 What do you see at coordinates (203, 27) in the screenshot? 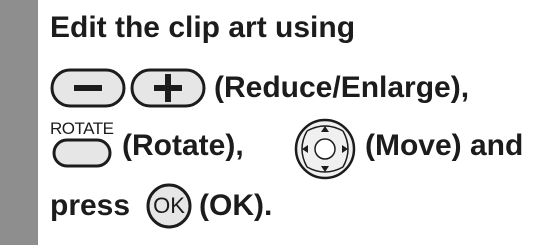
I see `instruction-line-1: Edit the clip art using` at bounding box center [203, 27].